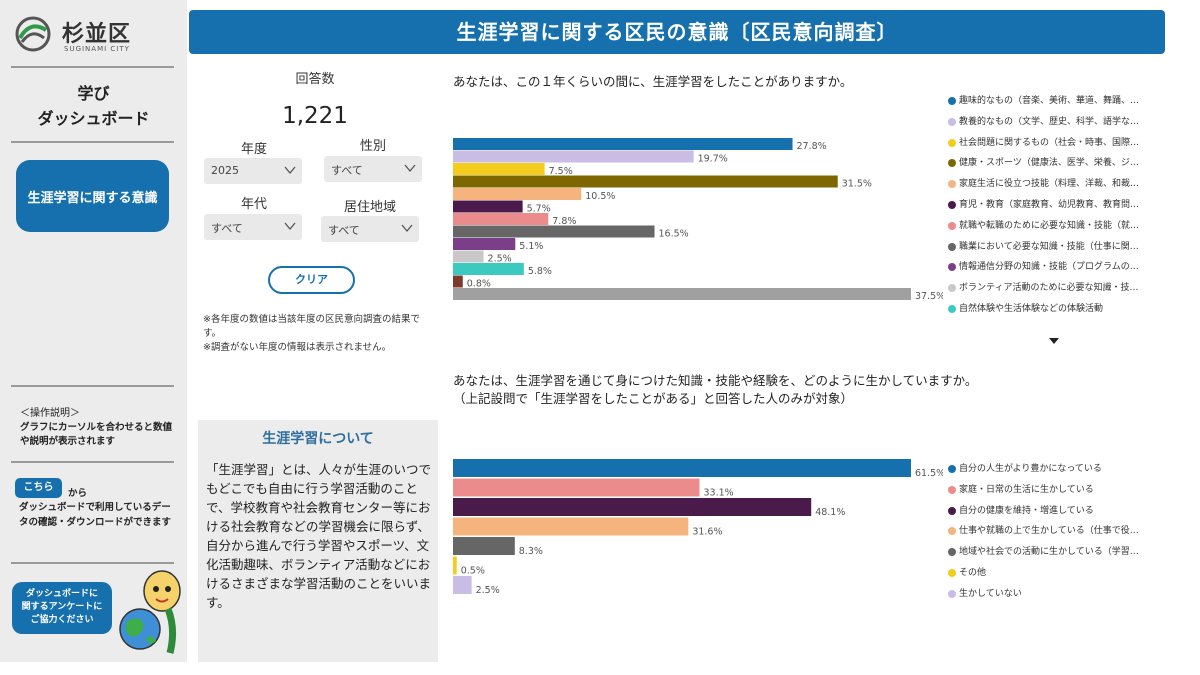 This screenshot has height=675, width=1200. Describe the element at coordinates (315, 79) in the screenshot. I see `response-count-label: 回答数` at that location.